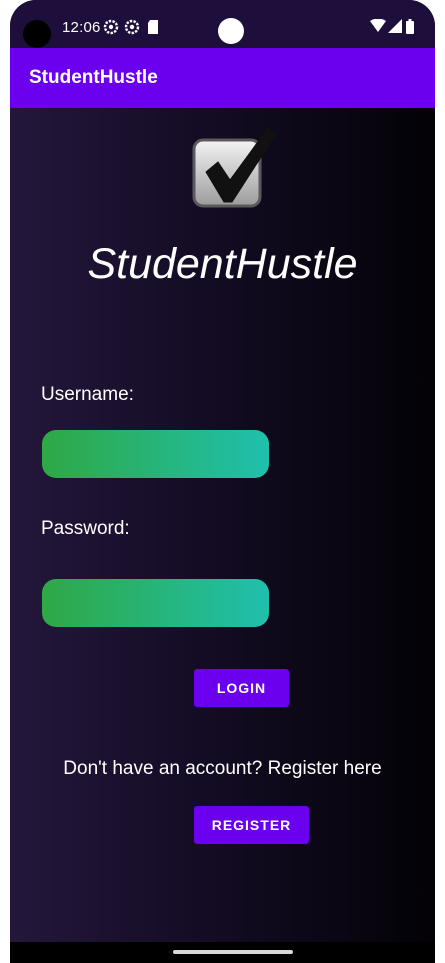 The height and width of the screenshot is (963, 445). Describe the element at coordinates (231, 31) in the screenshot. I see `notification-dot` at that location.